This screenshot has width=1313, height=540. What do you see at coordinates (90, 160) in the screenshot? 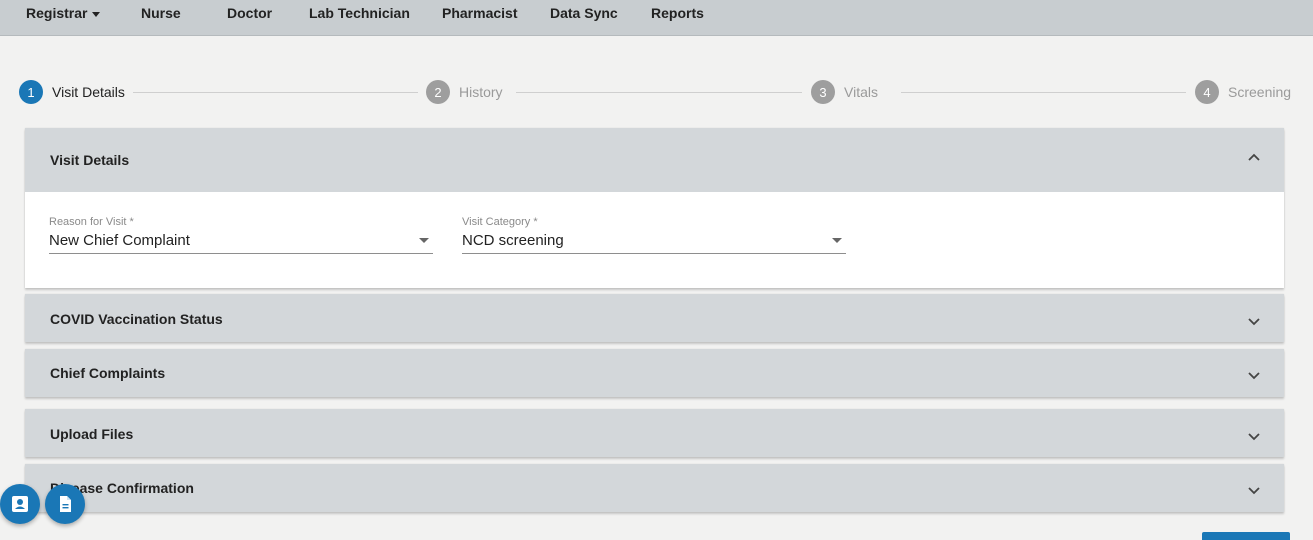
I see `panel-title: Visit Details` at bounding box center [90, 160].